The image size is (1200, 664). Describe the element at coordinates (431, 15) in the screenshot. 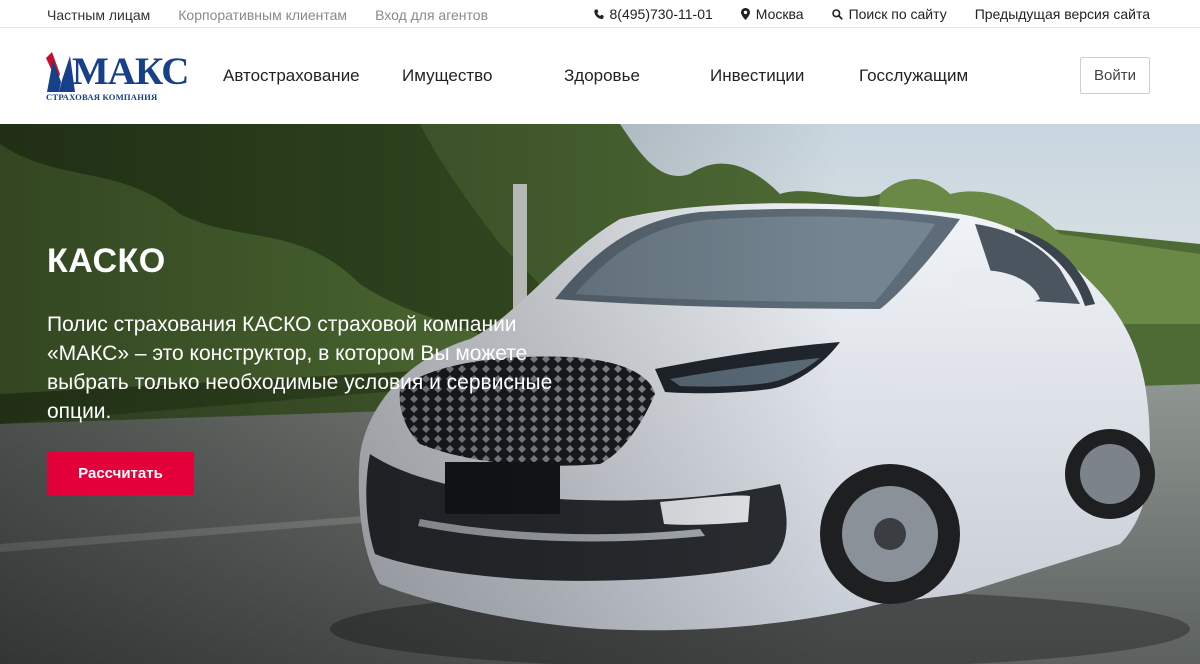

I see `segment-agents-login: Вход для агентов` at that location.